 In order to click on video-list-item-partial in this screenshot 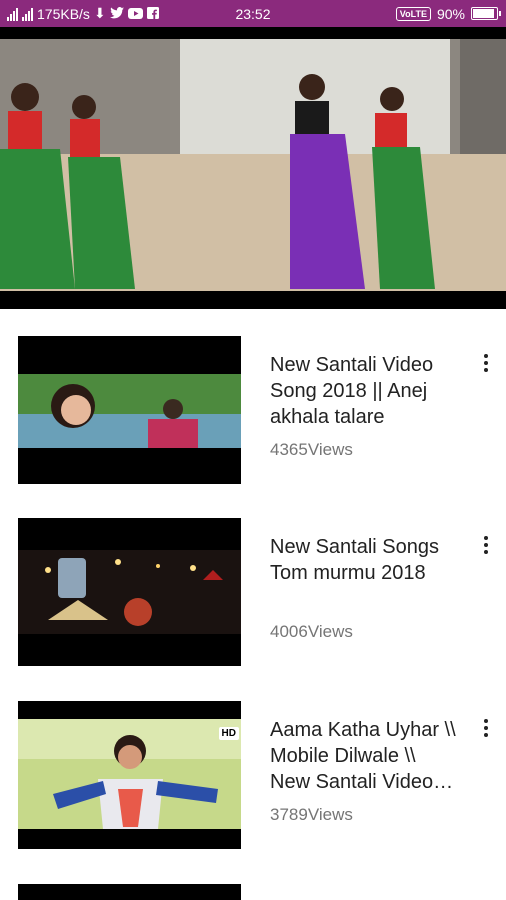, I will do `click(253, 892)`.